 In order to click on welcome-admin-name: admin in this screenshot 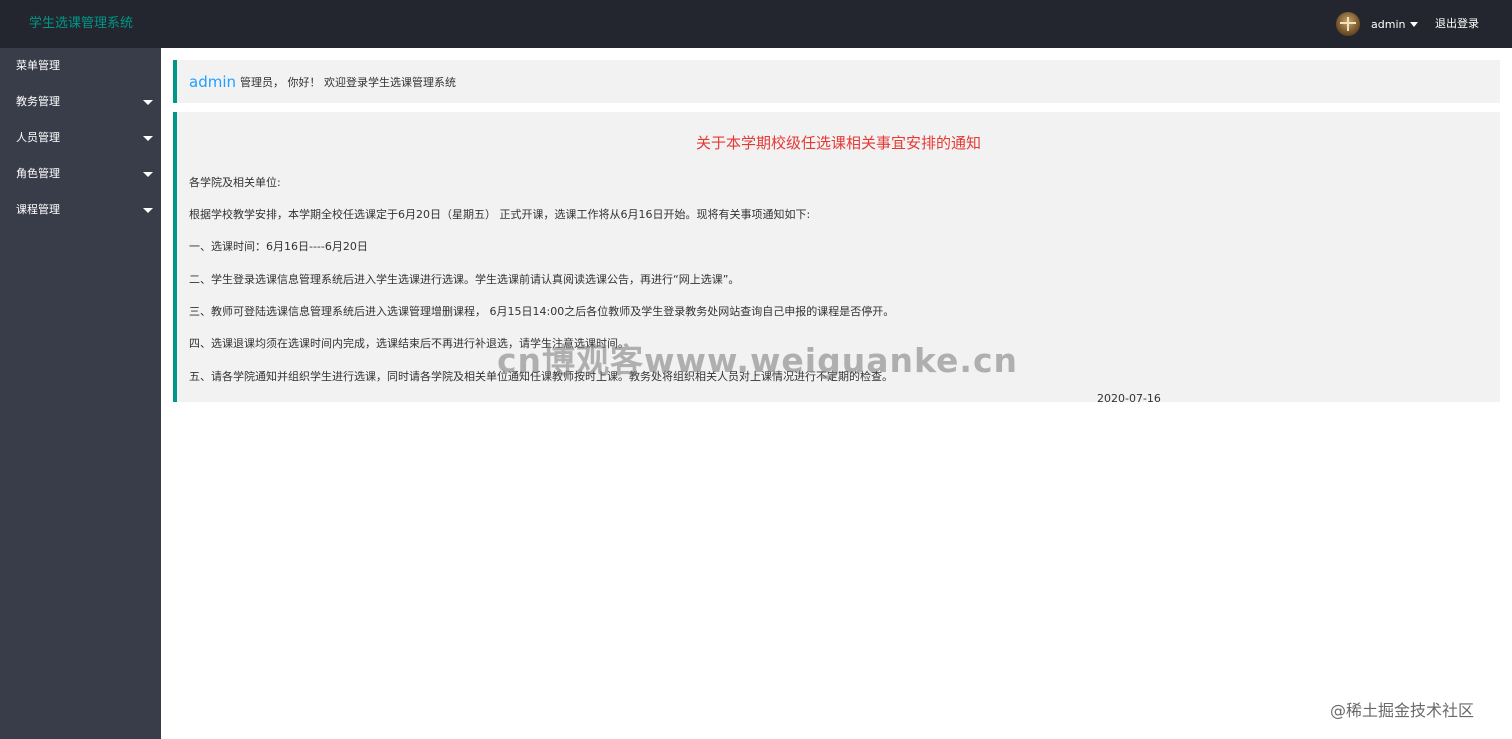, I will do `click(212, 81)`.